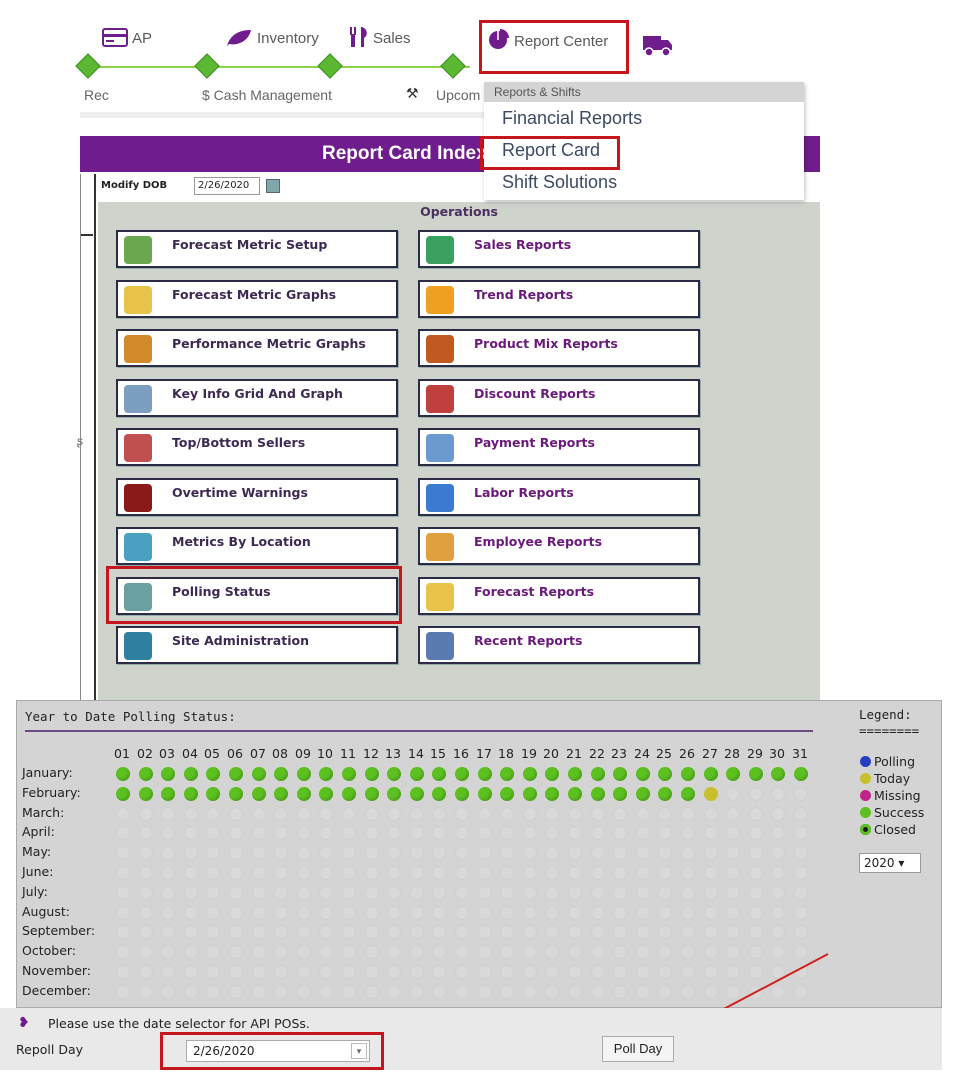 The width and height of the screenshot is (959, 1080). Describe the element at coordinates (272, 40) in the screenshot. I see `nav-inventory: Inventory` at that location.